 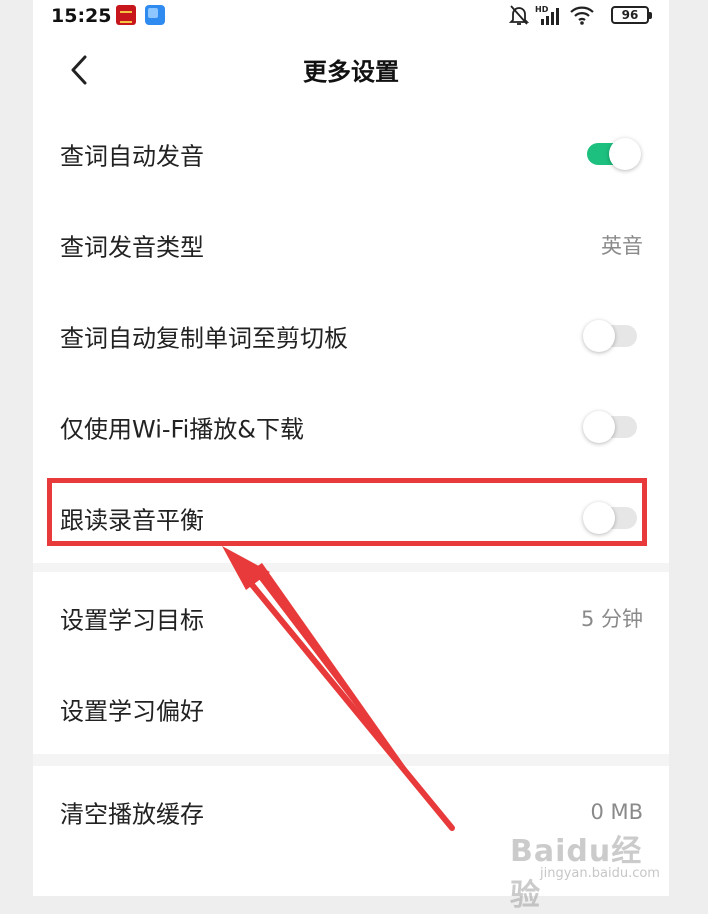 I want to click on setting-label: 设置学习偏好, so click(x=132, y=711).